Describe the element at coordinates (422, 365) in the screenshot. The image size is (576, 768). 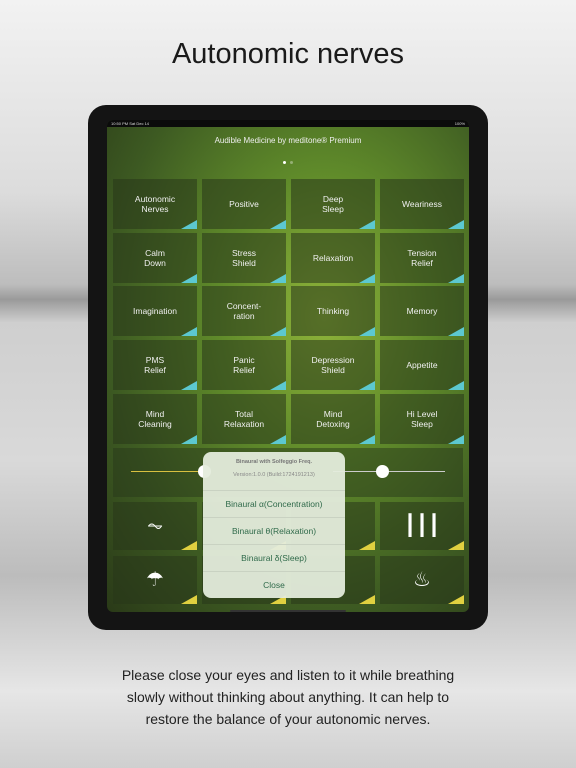
I see `program-button: Appetite` at that location.